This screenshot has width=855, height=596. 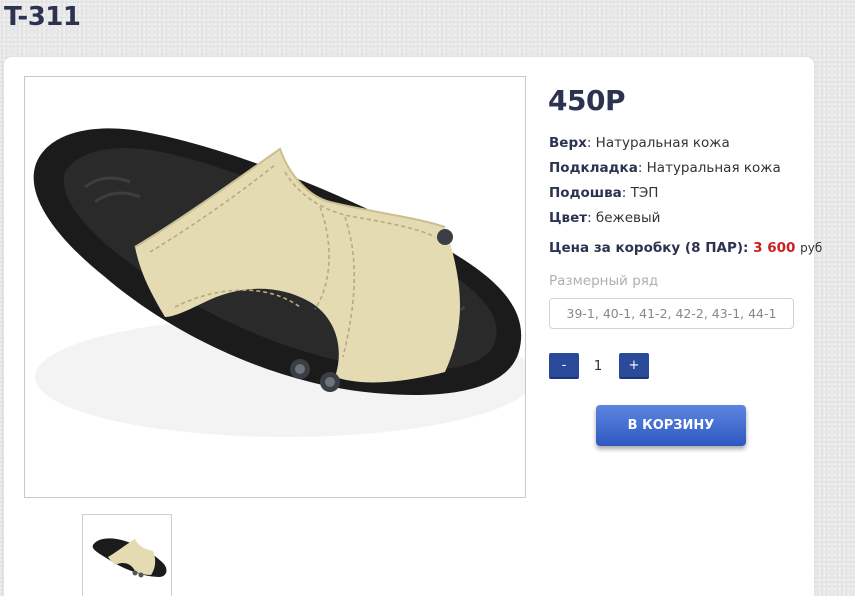 What do you see at coordinates (634, 366) in the screenshot?
I see `quantity-plus-button: +` at bounding box center [634, 366].